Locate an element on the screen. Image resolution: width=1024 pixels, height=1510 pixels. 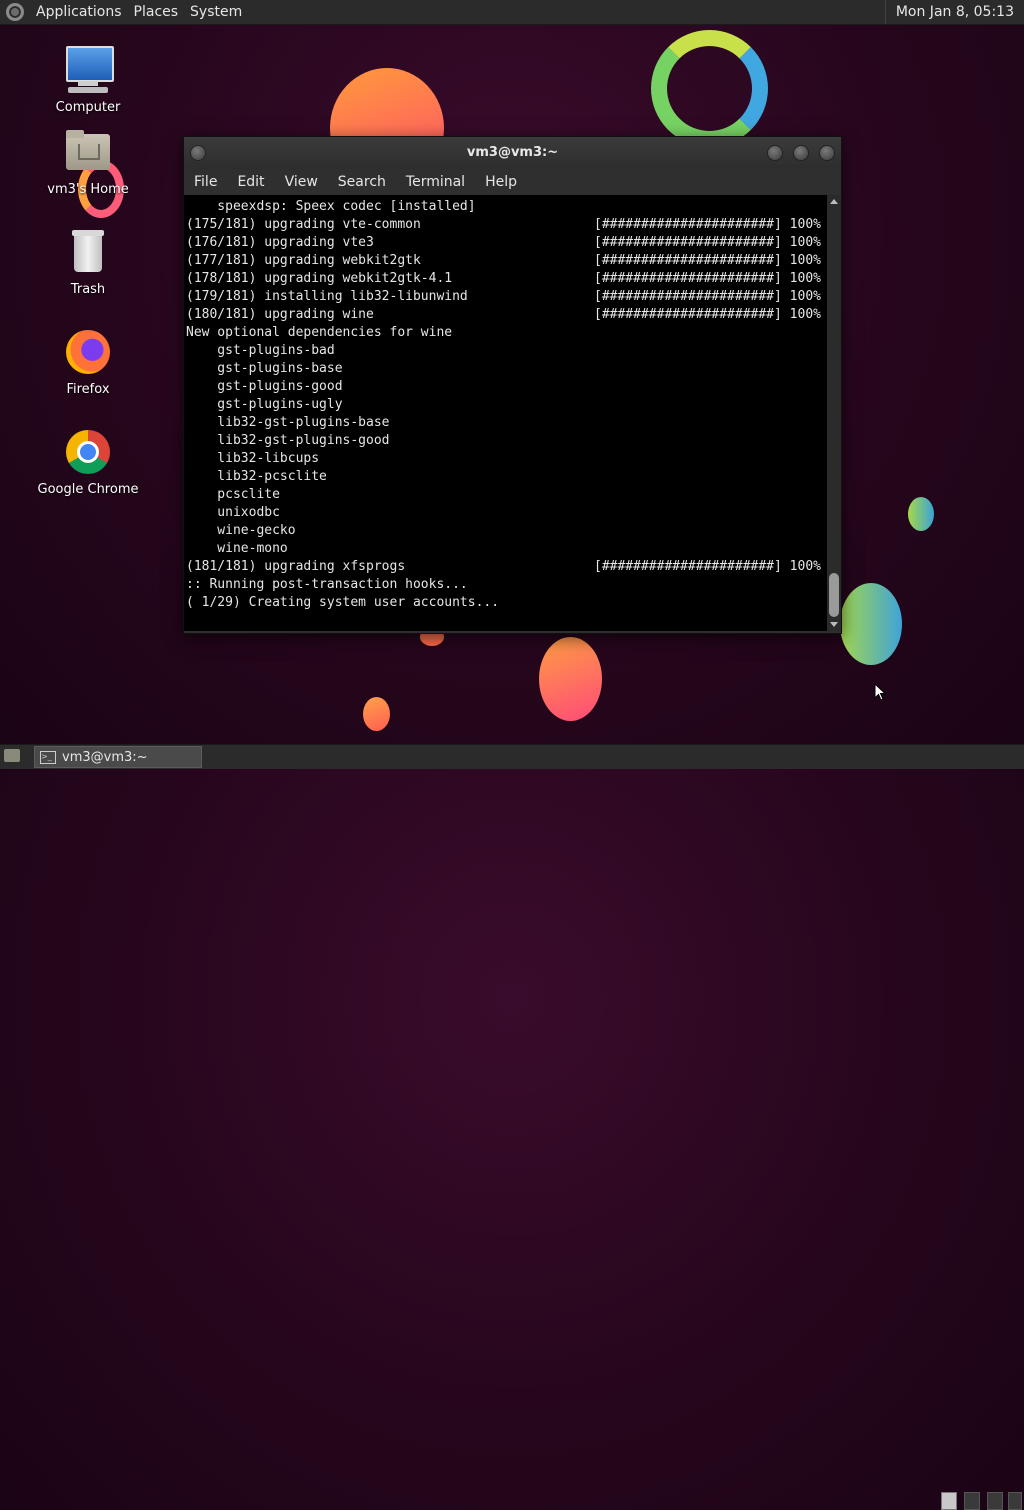
terminal-line: lib32-pcsclite is located at coordinates (506, 477).